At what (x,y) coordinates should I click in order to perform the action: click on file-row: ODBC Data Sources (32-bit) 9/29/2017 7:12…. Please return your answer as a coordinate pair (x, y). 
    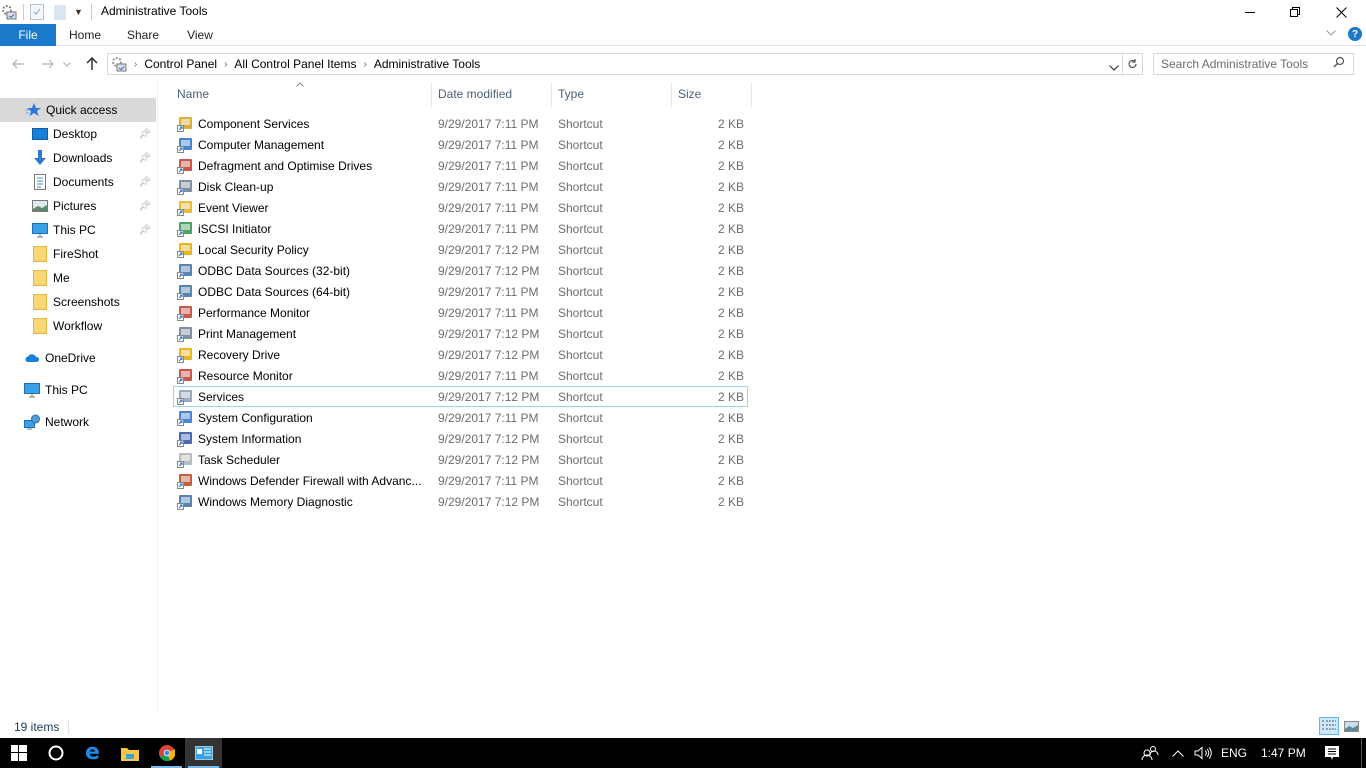
    Looking at the image, I should click on (460, 270).